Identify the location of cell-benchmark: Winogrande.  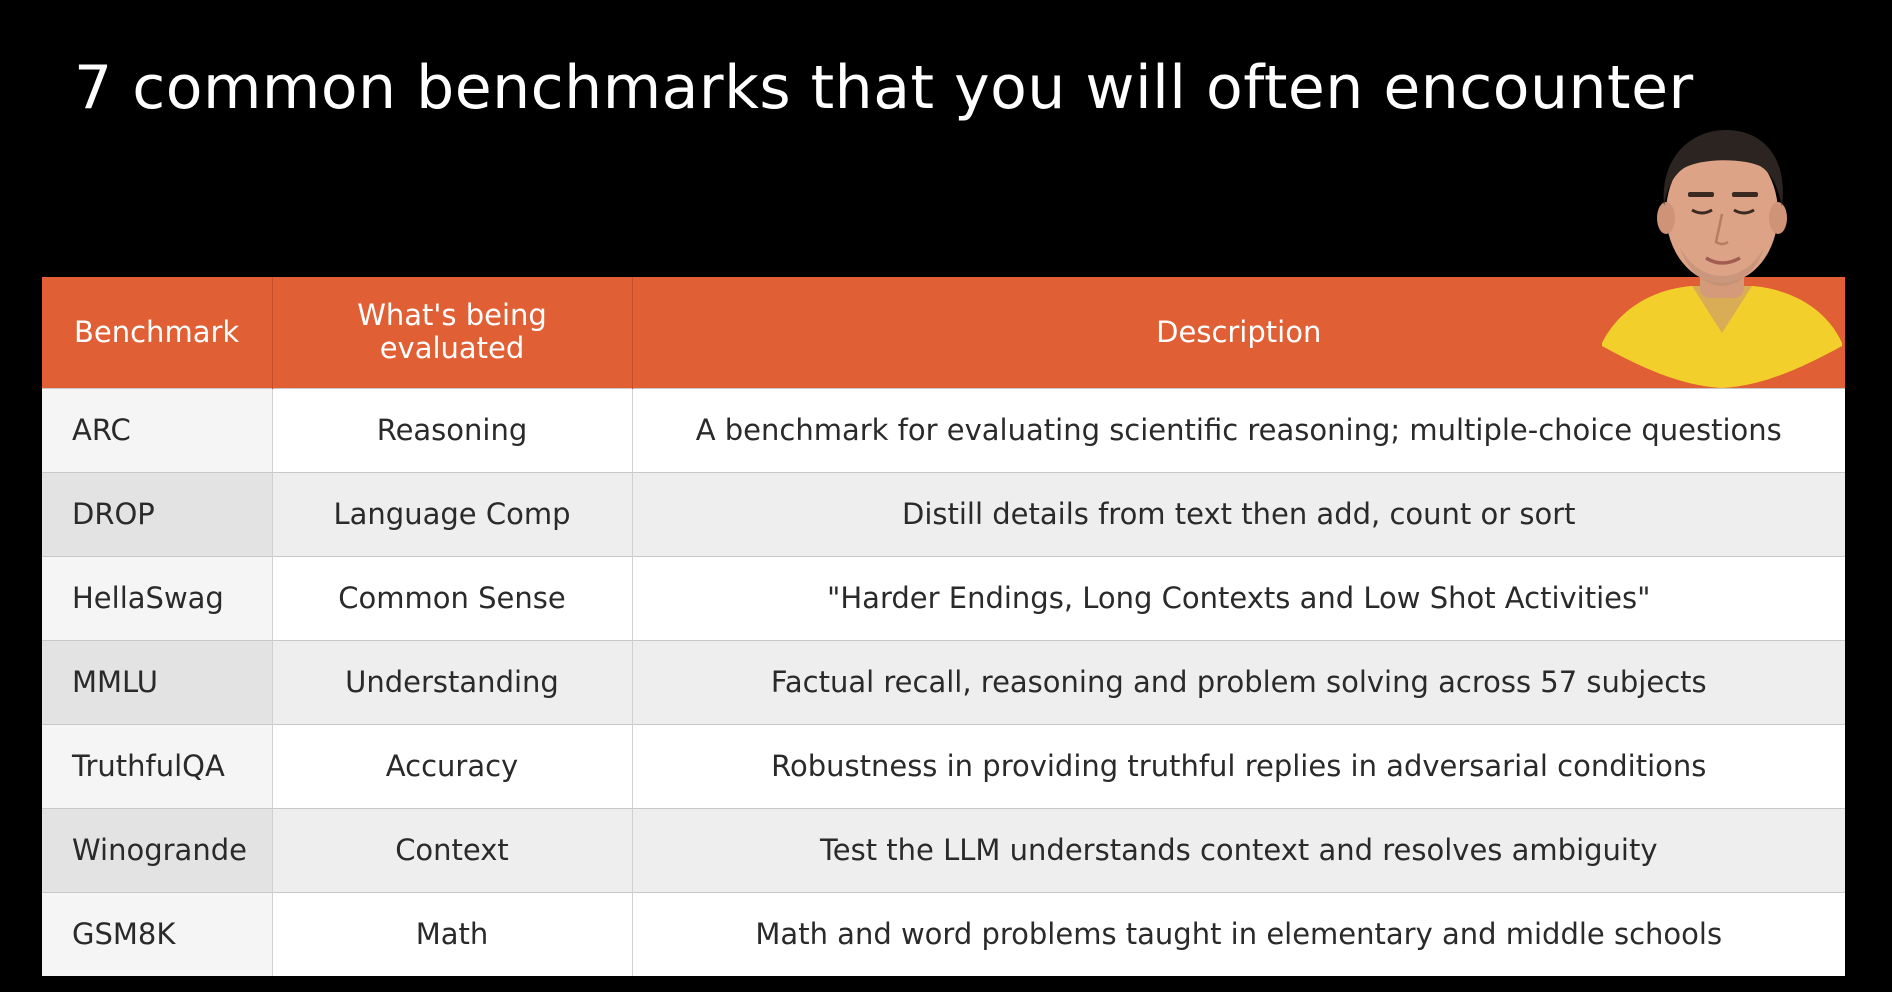
(157, 849).